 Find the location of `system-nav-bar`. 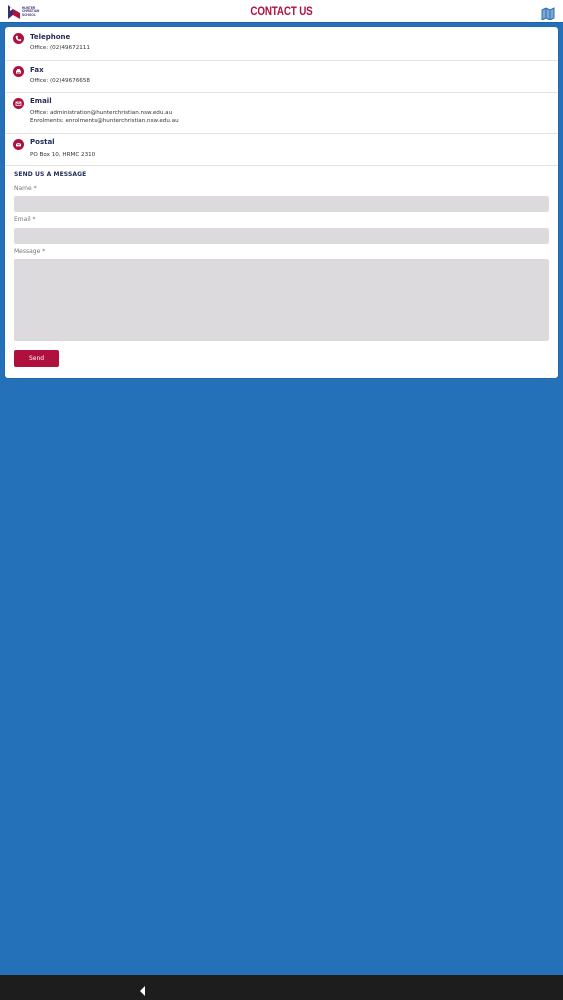

system-nav-bar is located at coordinates (281, 987).